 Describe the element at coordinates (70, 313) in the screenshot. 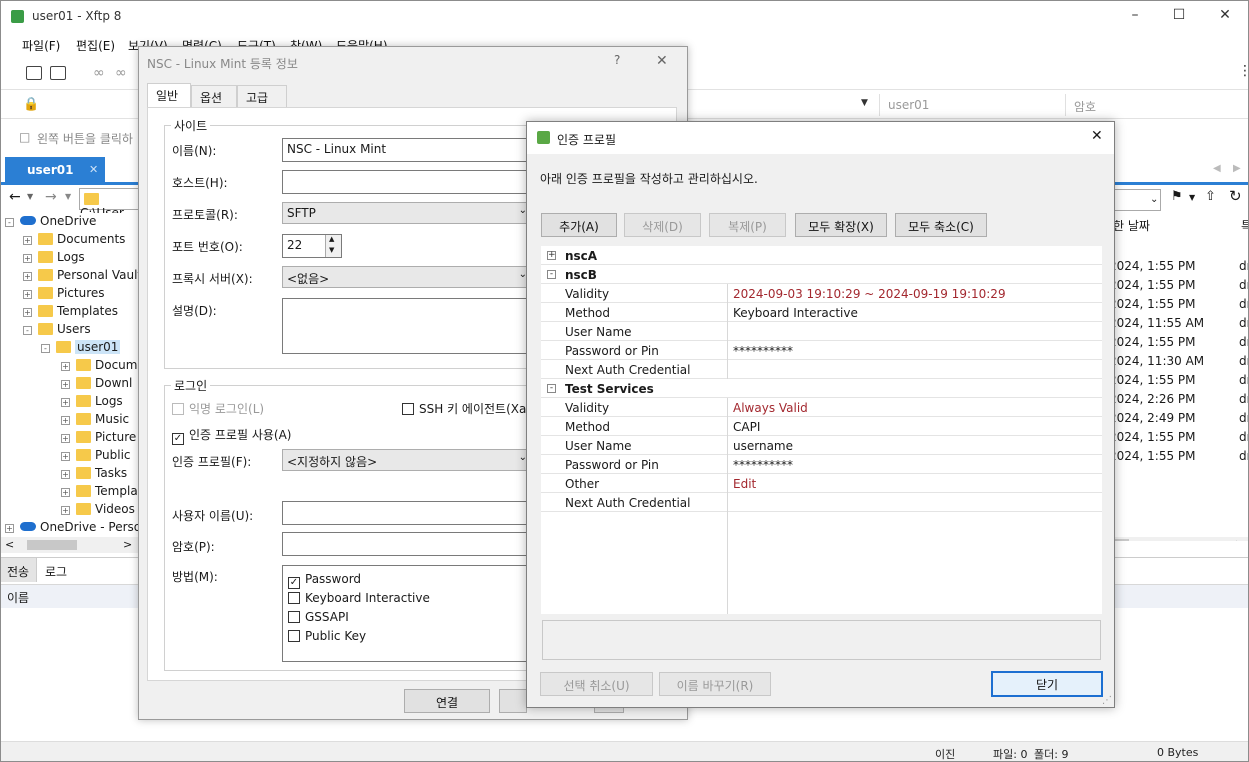

I see `tree-item-templates: + Templates` at that location.